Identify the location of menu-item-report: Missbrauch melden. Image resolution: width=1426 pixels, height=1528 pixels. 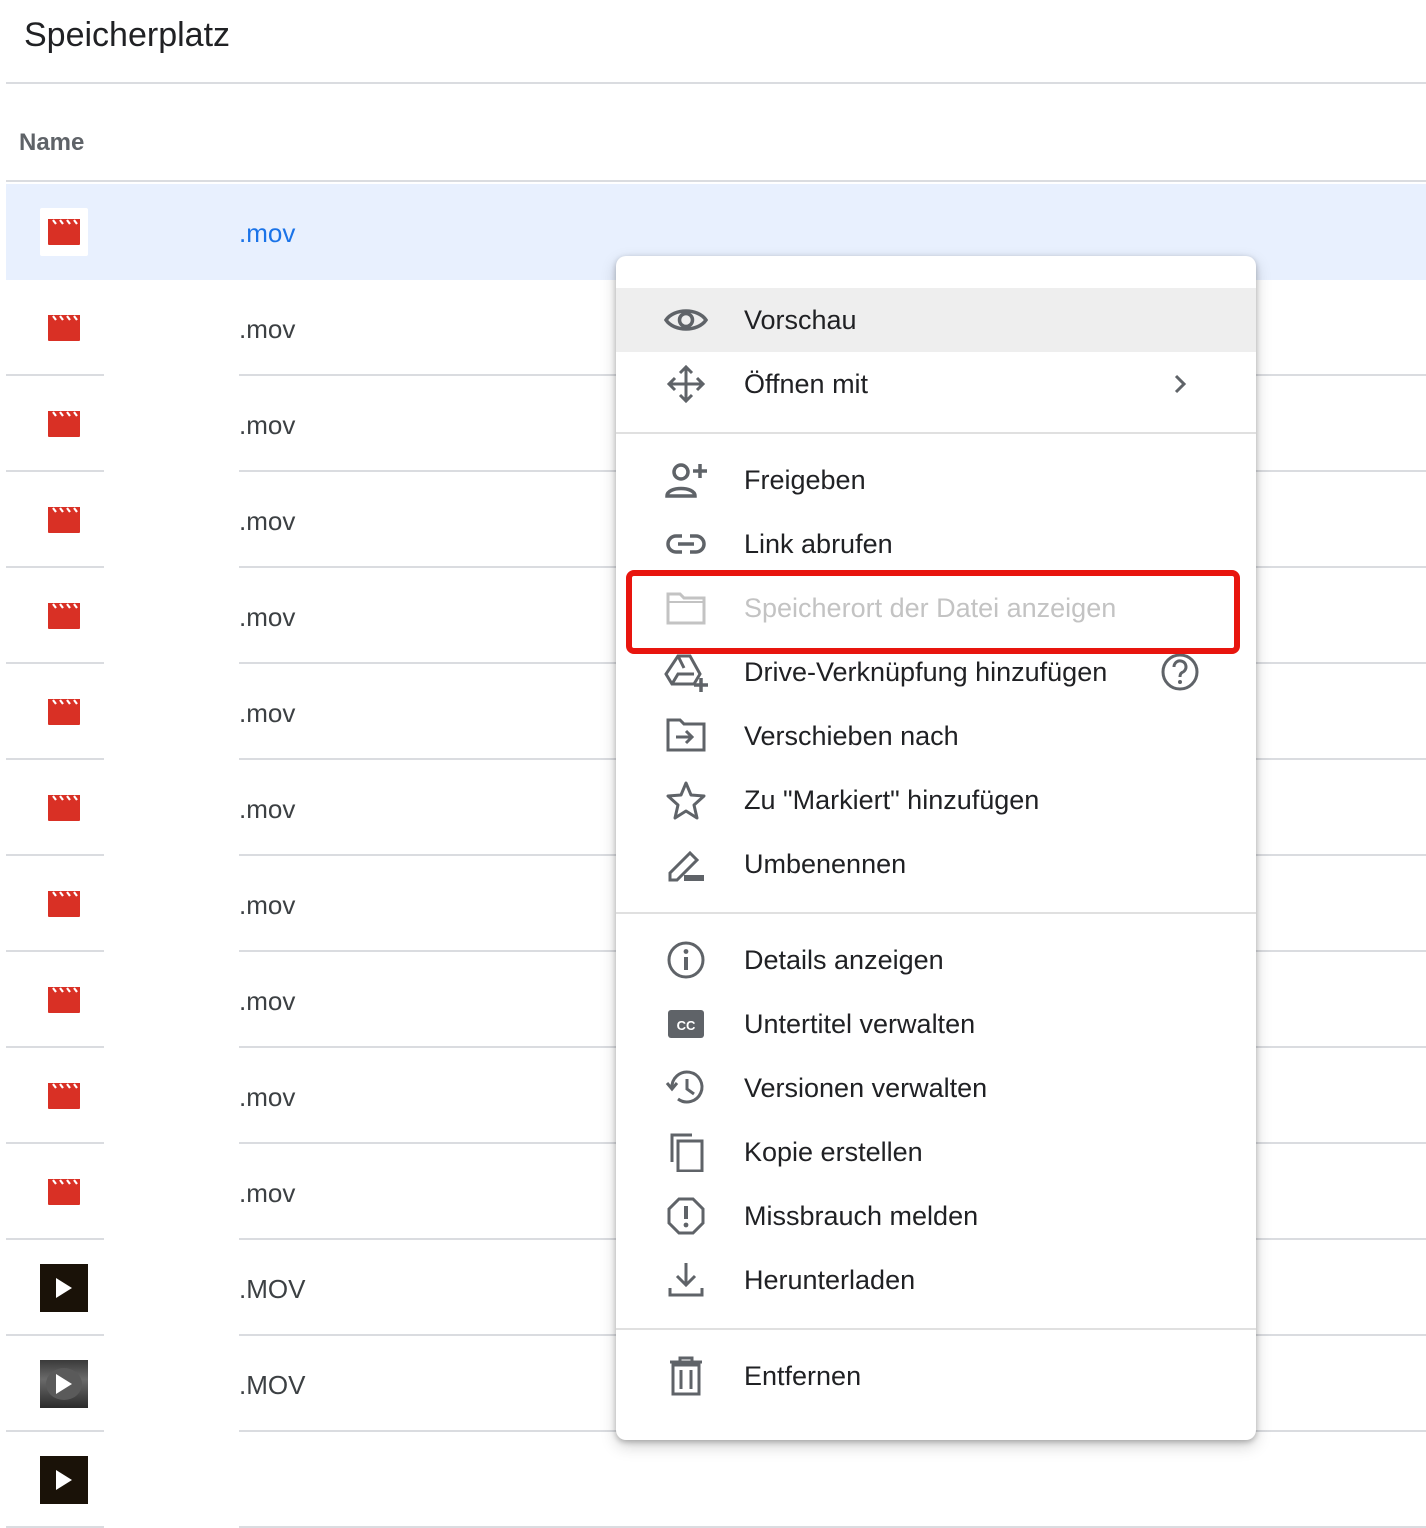
(936, 1216).